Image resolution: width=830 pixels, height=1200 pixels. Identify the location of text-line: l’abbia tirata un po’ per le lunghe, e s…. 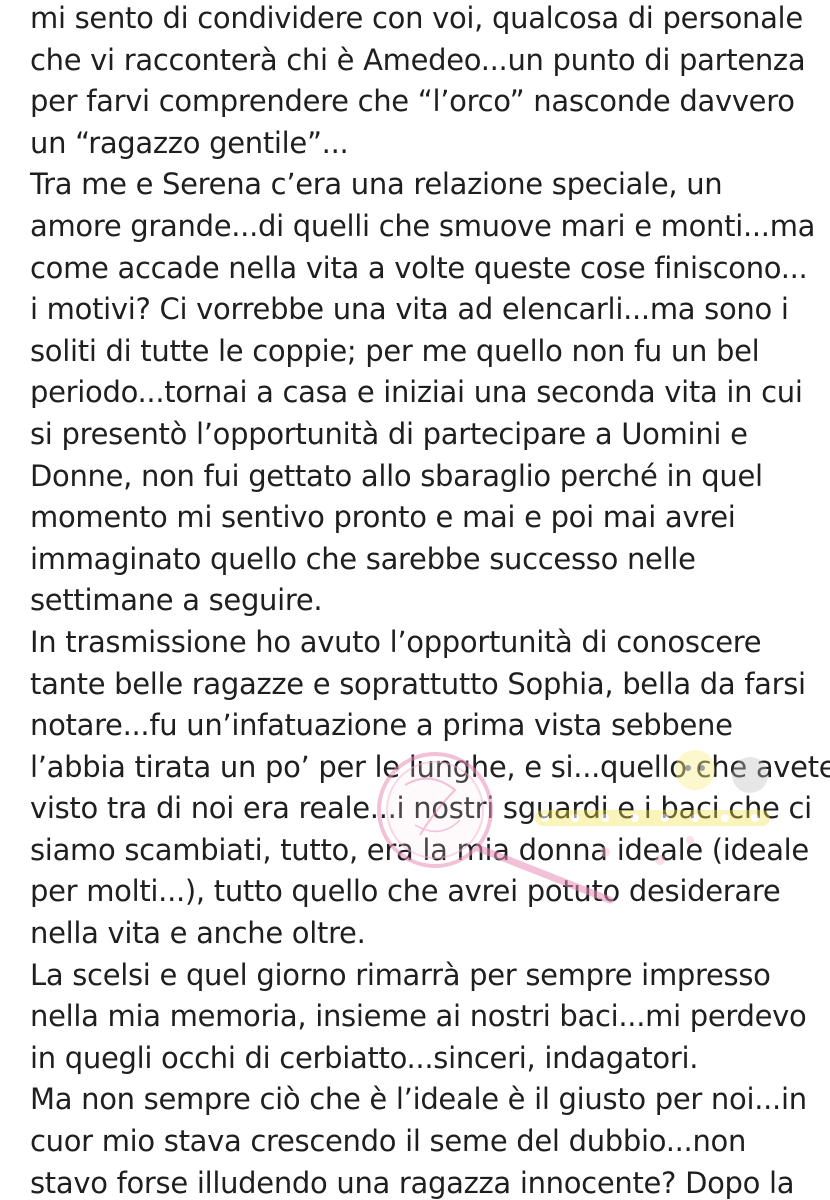
(430, 766).